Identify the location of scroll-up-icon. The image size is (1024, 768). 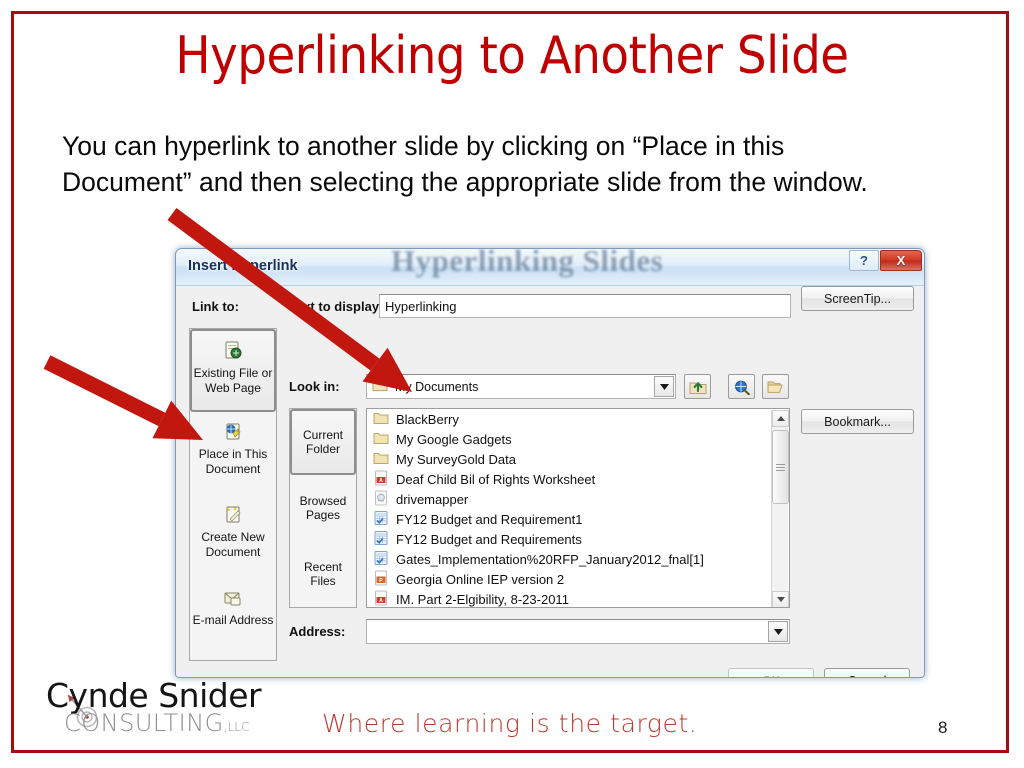
(780, 418).